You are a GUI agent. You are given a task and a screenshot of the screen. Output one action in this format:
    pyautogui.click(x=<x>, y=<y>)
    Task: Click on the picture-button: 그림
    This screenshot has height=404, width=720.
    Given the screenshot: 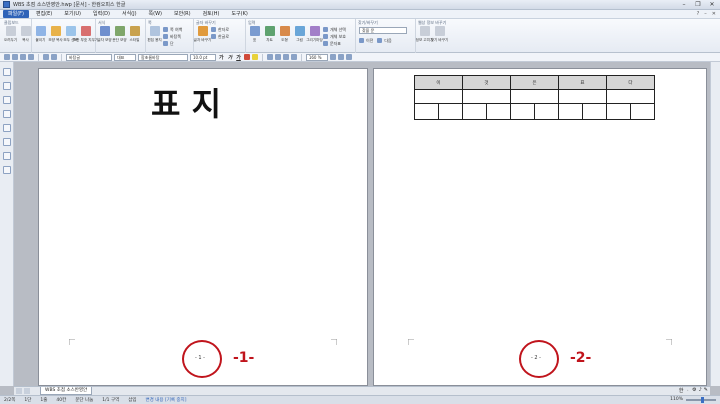 What is the action you would take?
    pyautogui.click(x=299, y=38)
    